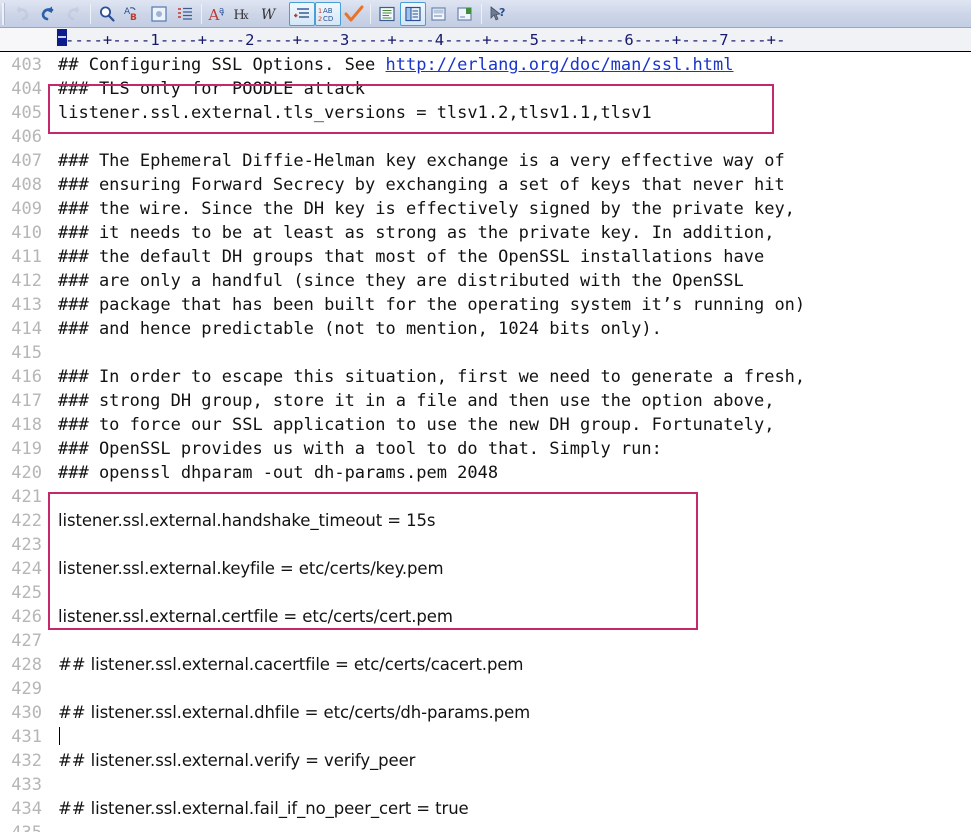  What do you see at coordinates (26, 737) in the screenshot?
I see `line-number: 431` at bounding box center [26, 737].